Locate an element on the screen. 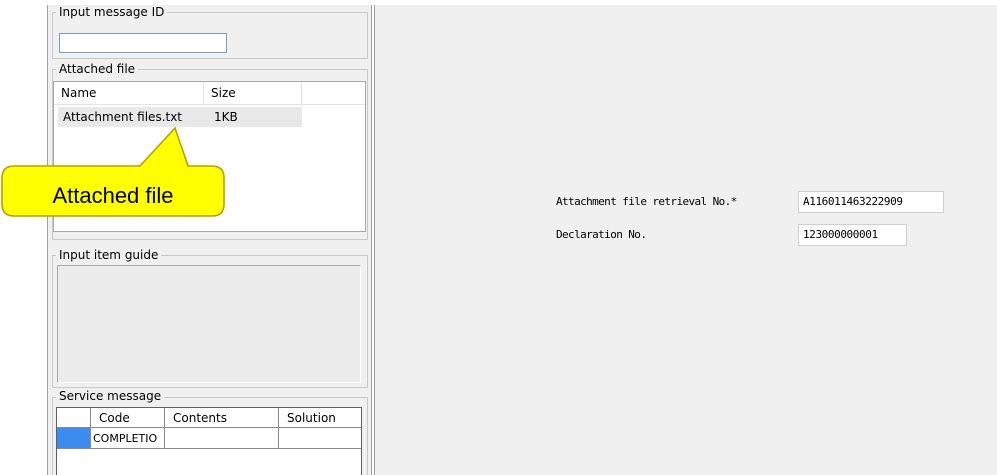 The width and height of the screenshot is (997, 475). column-header-contents: Contents is located at coordinates (222, 418).